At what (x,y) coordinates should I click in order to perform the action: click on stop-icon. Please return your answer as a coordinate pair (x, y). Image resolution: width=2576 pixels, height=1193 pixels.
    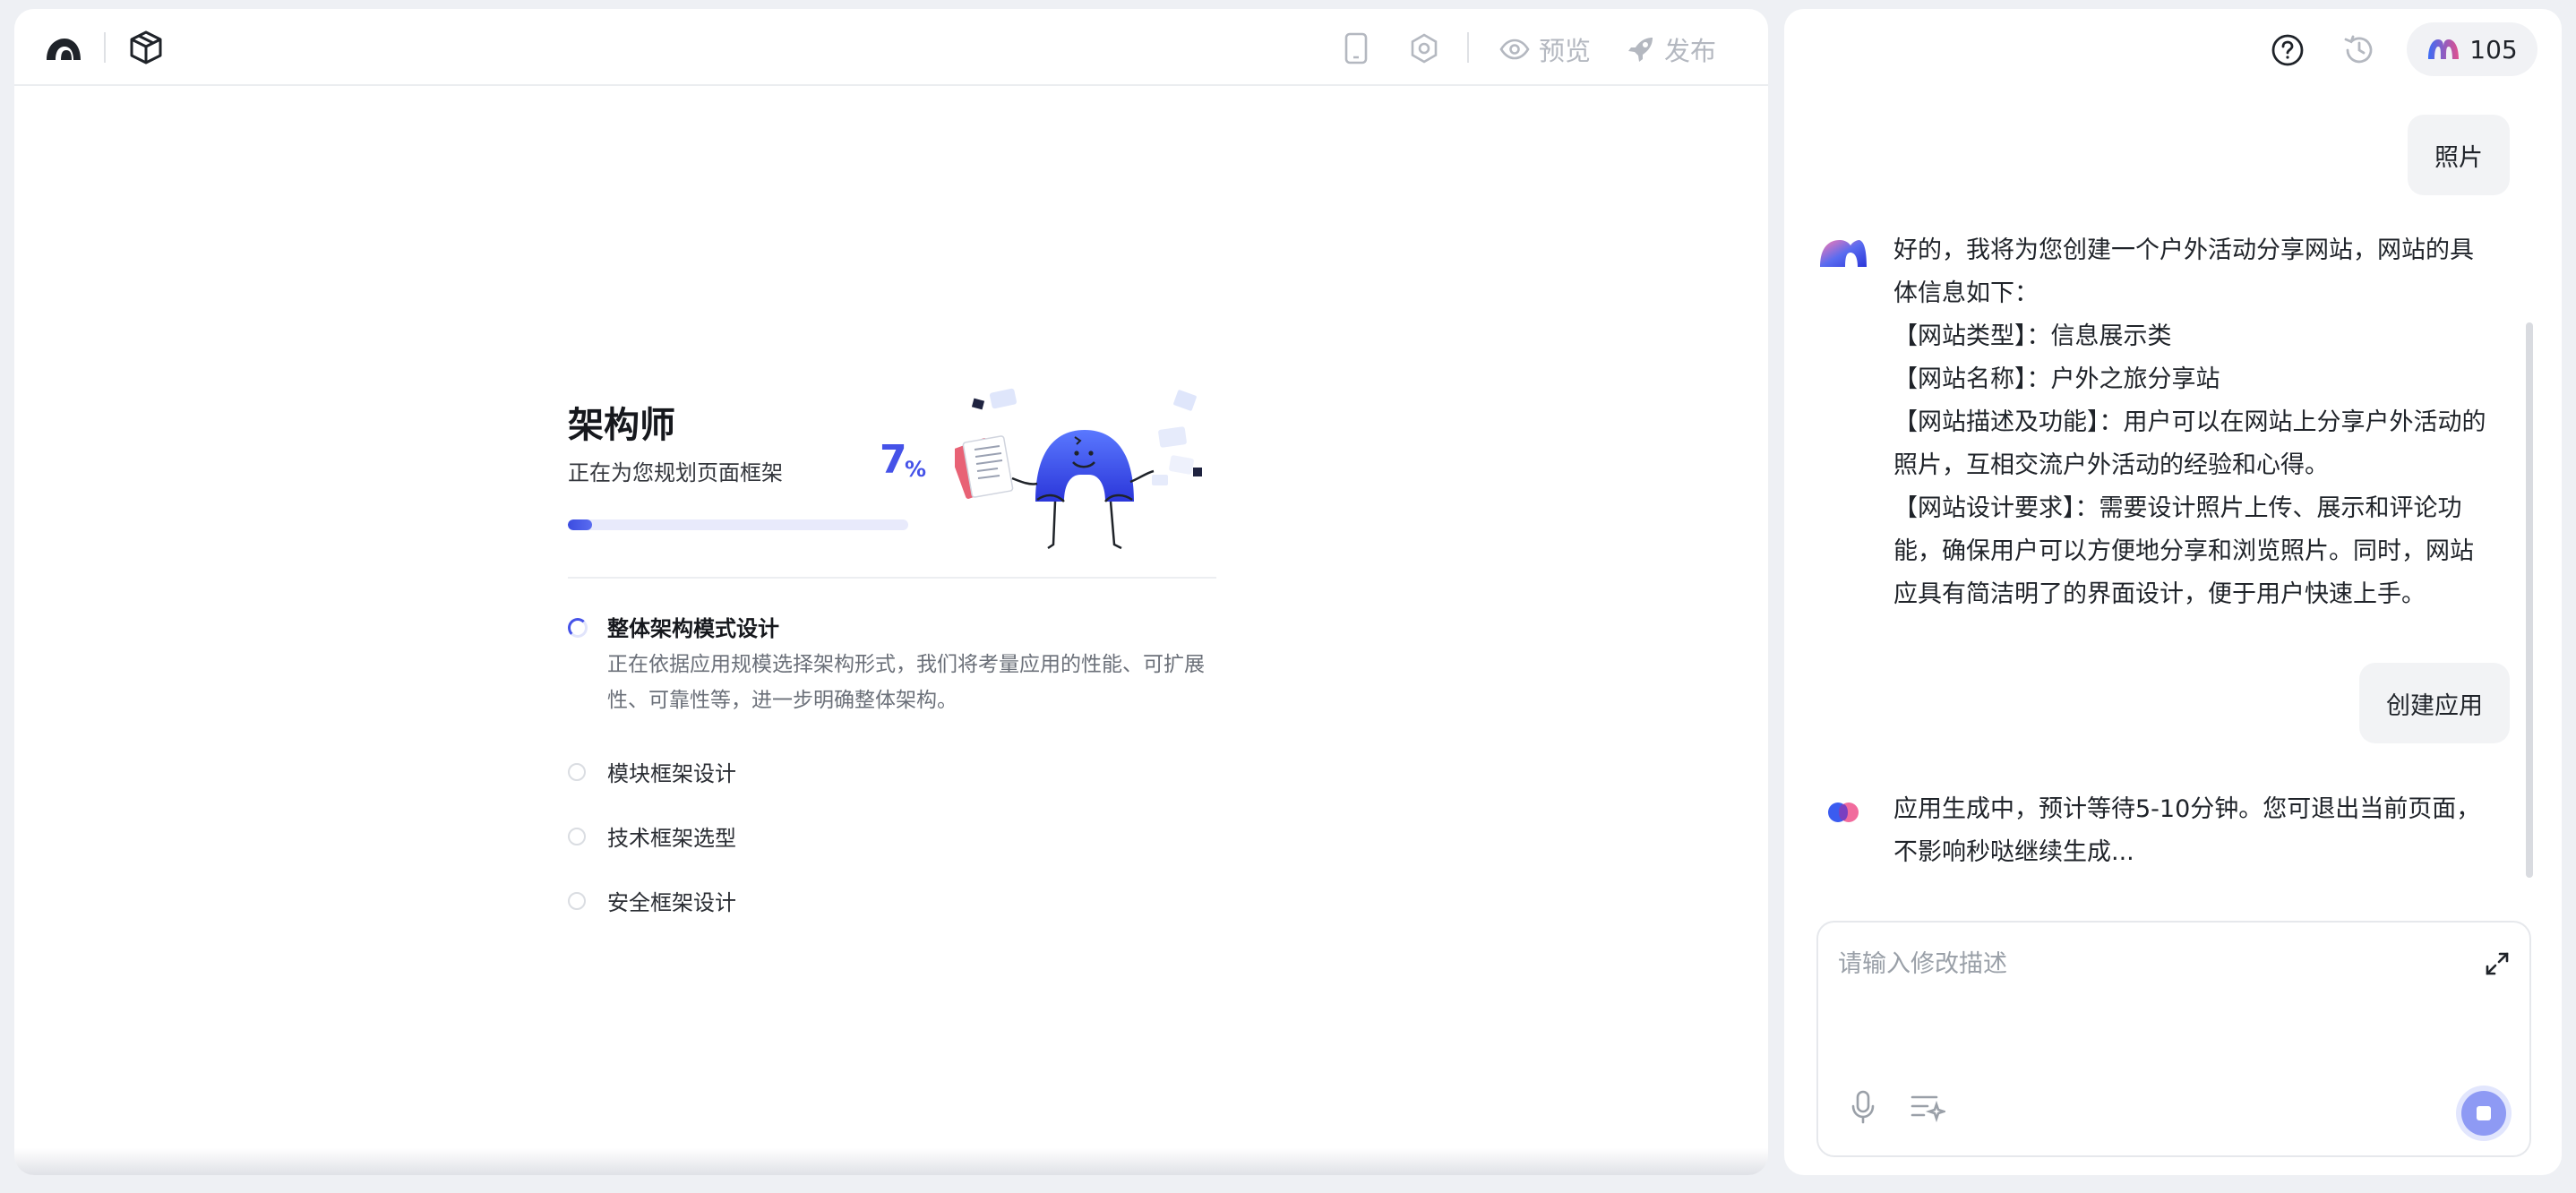
    Looking at the image, I should click on (2484, 1113).